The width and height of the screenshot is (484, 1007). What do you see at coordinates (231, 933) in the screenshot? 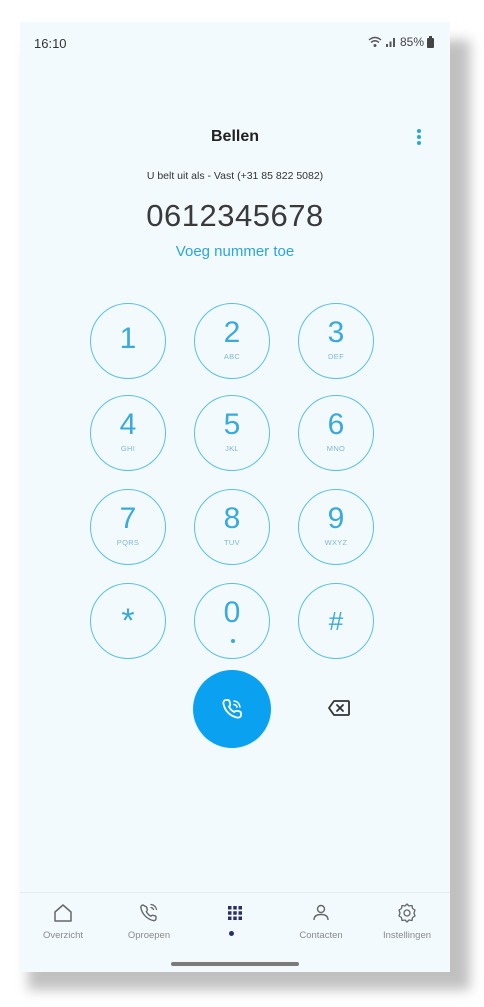
I see `active-tab-indicator` at bounding box center [231, 933].